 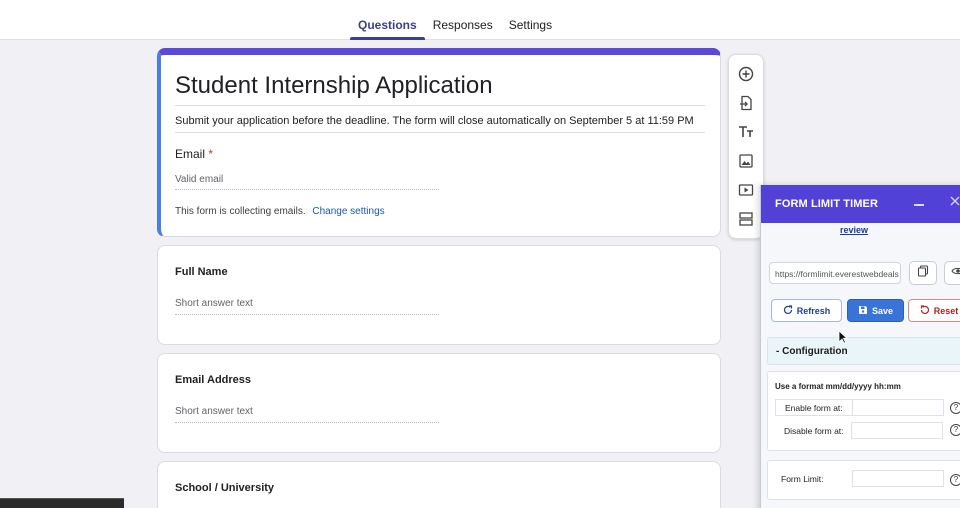 I want to click on enable-form-row: Enable form at:, so click(x=859, y=407).